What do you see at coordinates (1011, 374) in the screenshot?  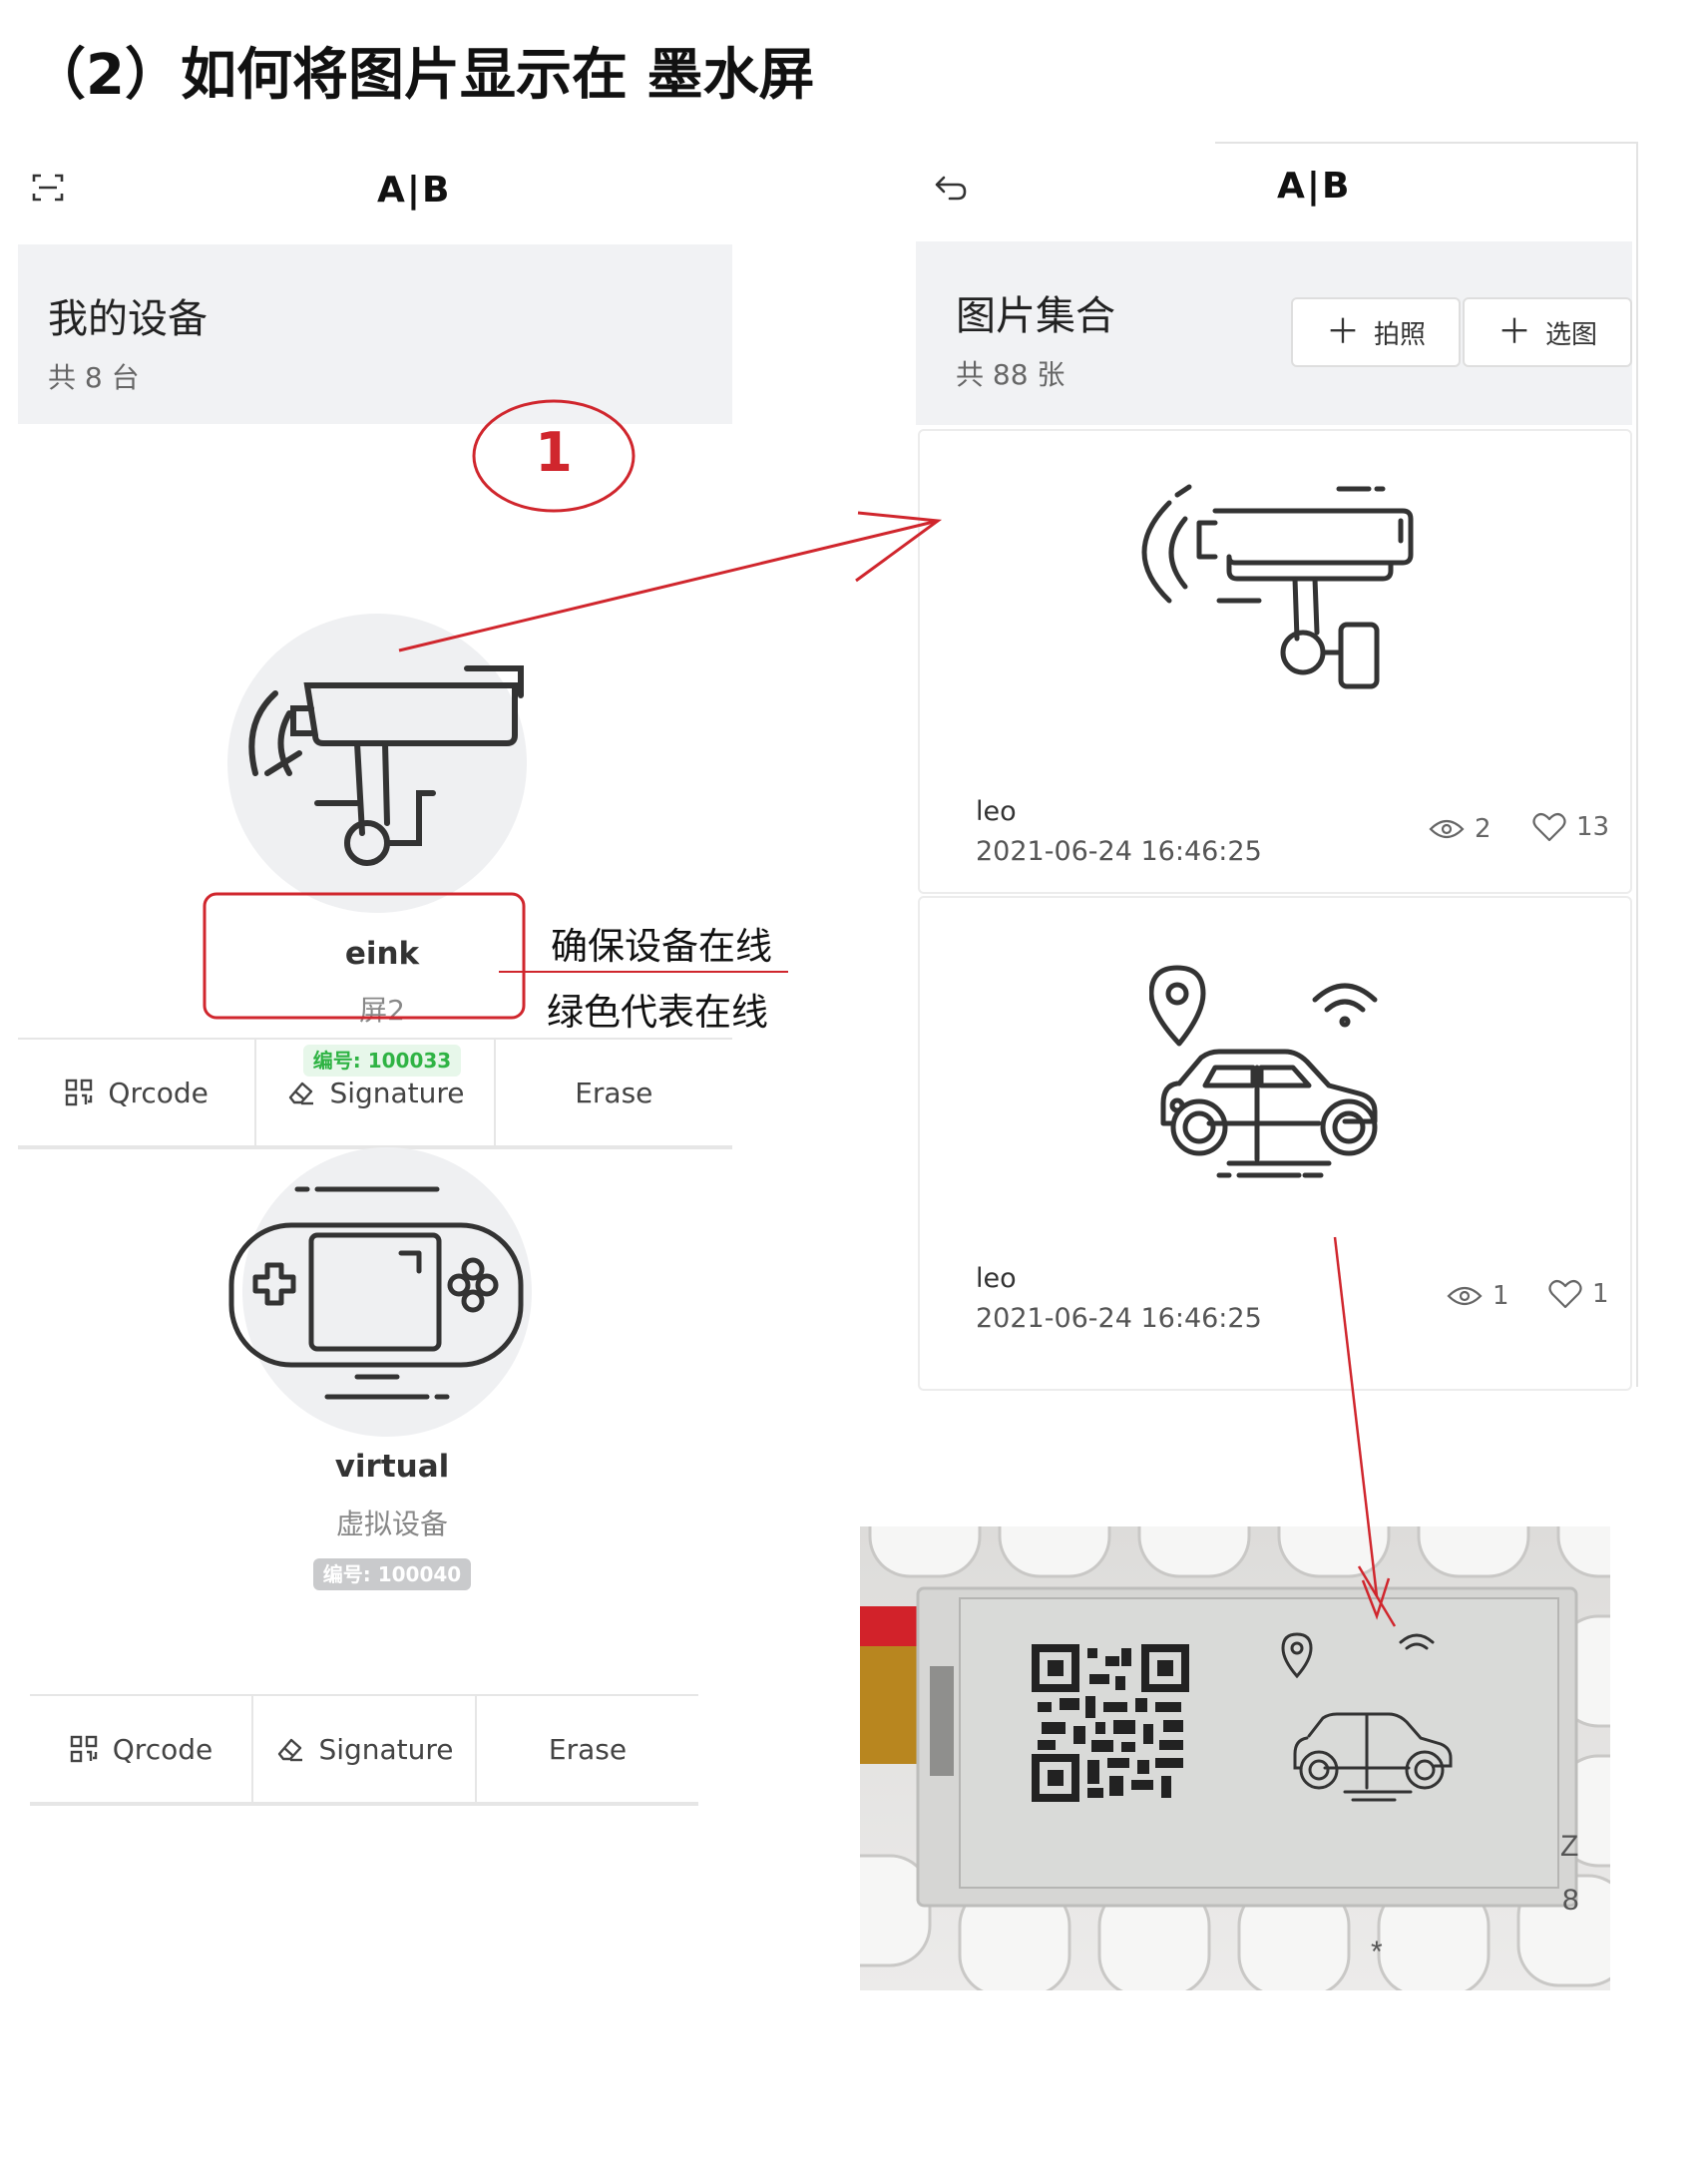 I see `image-count: 共 88 张` at bounding box center [1011, 374].